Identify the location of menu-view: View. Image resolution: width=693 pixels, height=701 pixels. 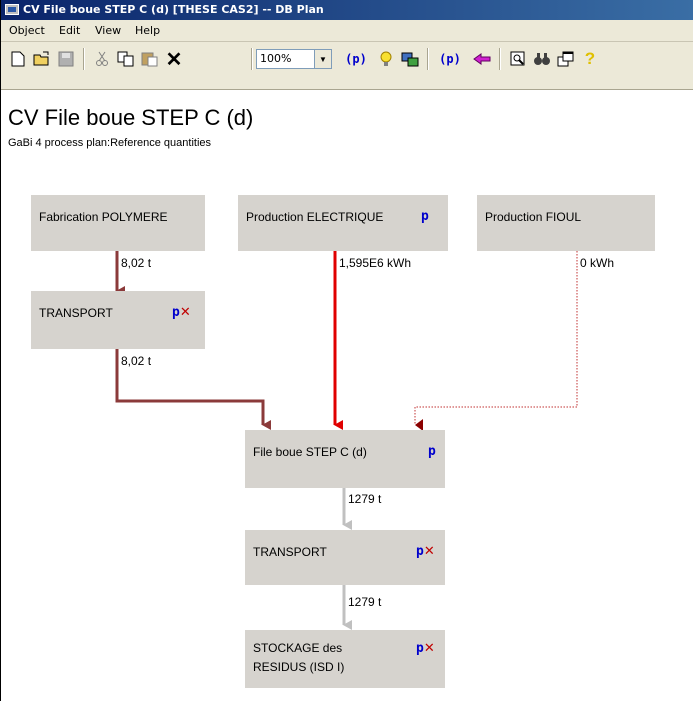
(108, 30).